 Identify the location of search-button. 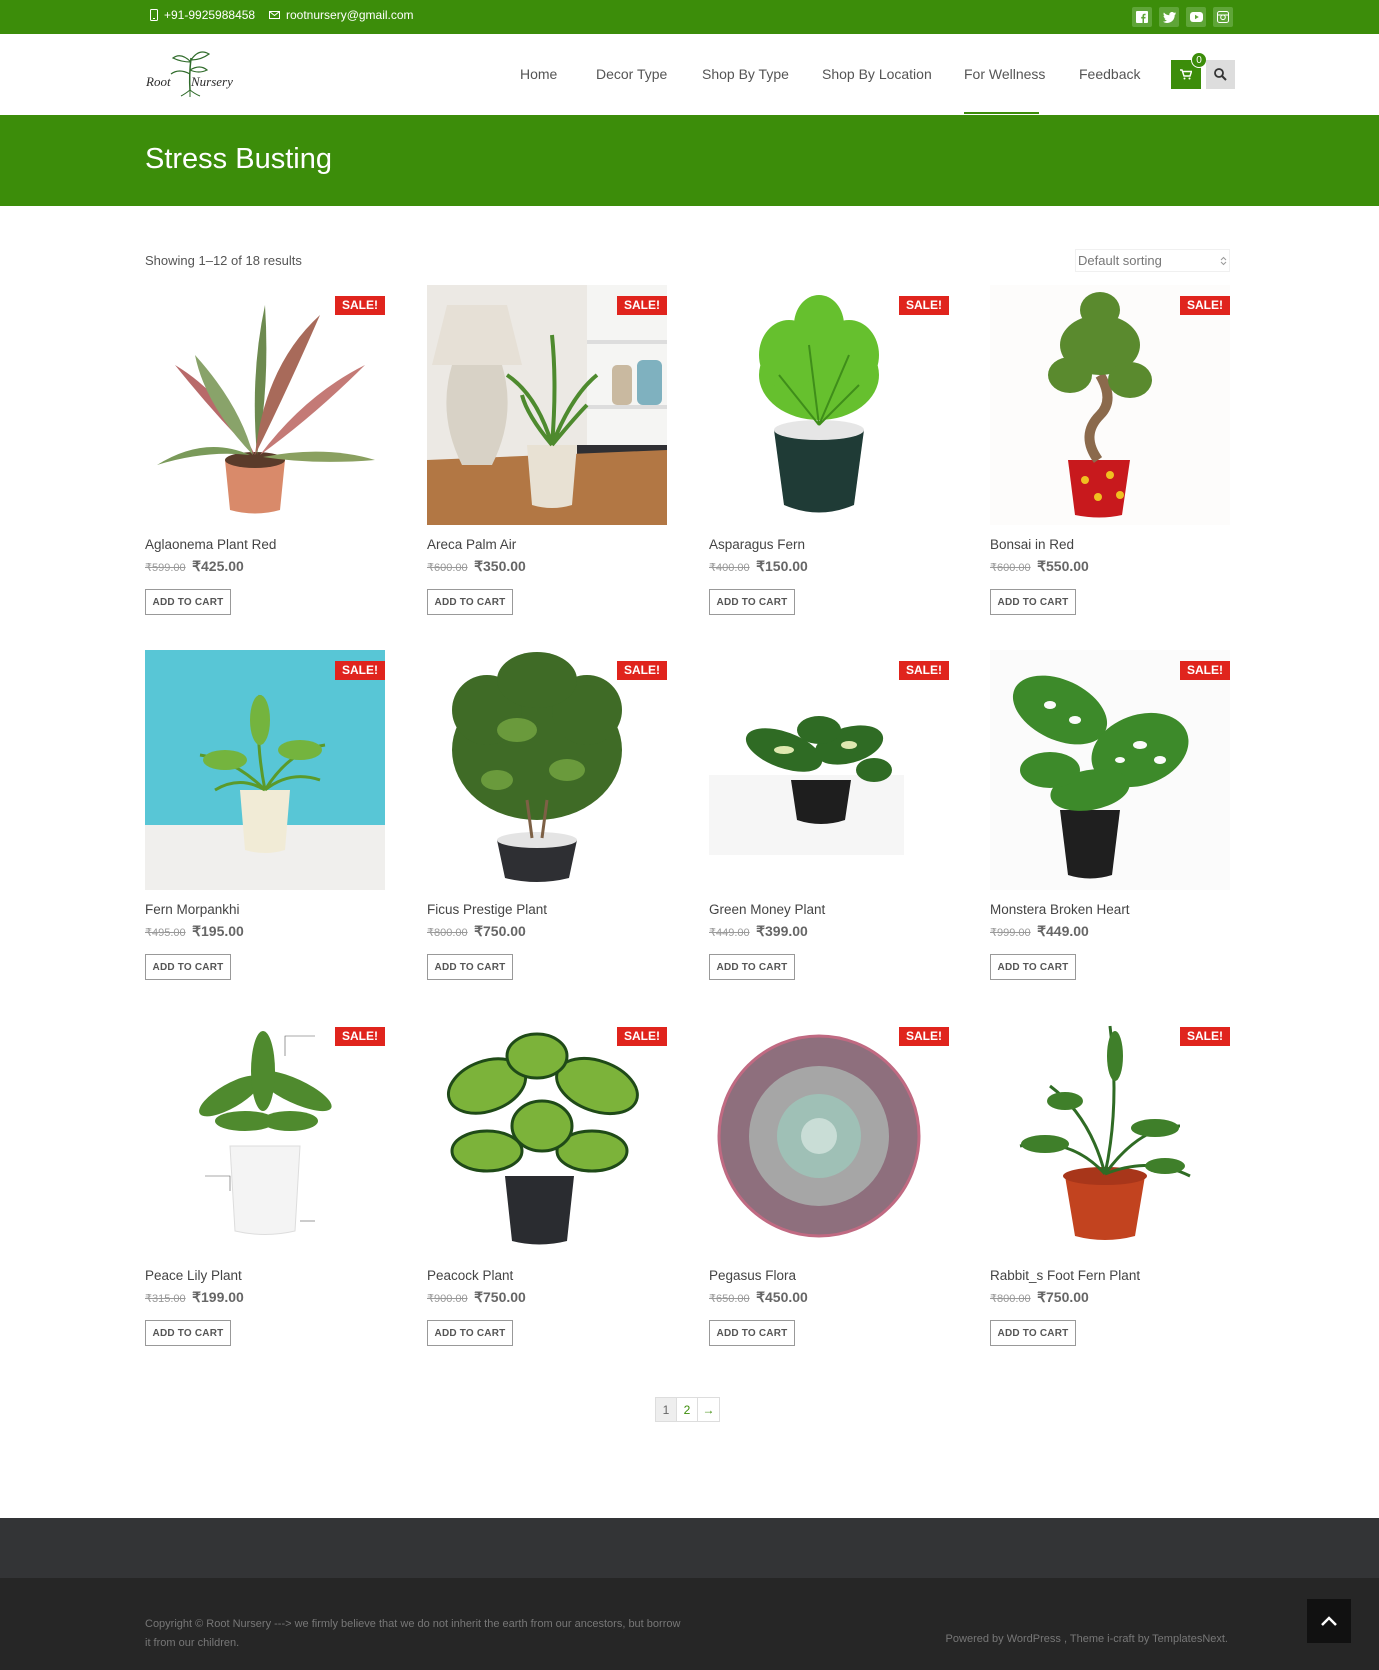
(1220, 74).